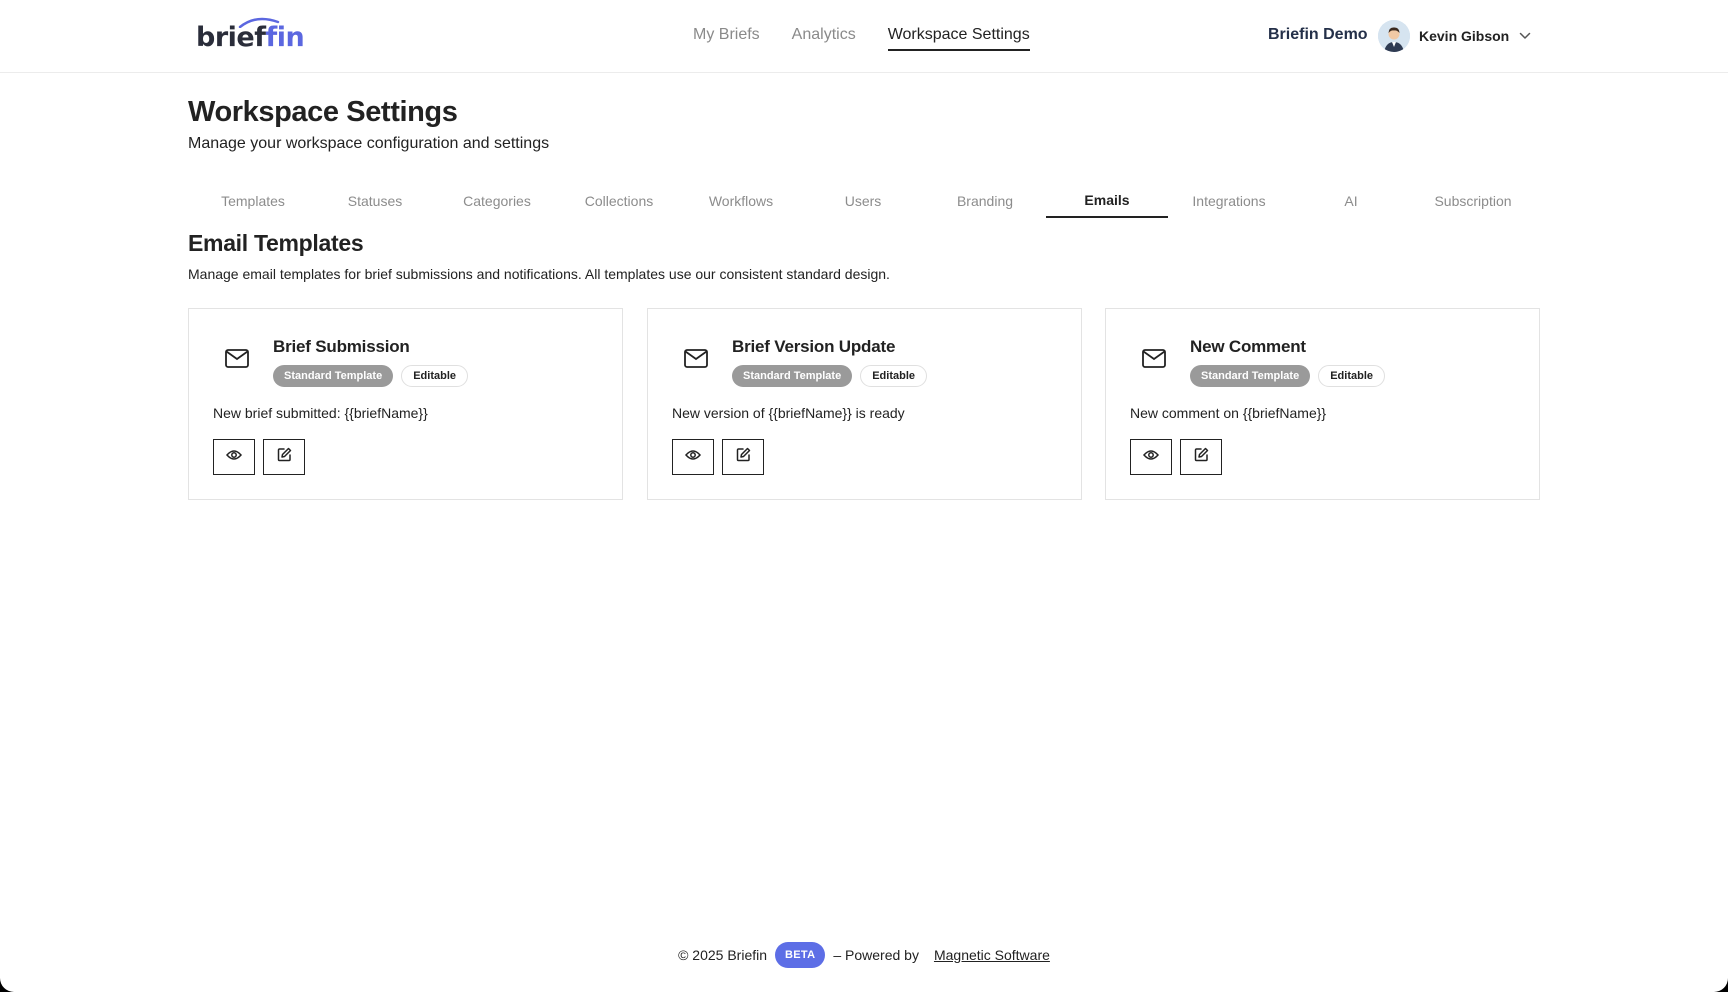 This screenshot has height=992, width=1728. I want to click on briefin-logo: brieffin, so click(250, 35).